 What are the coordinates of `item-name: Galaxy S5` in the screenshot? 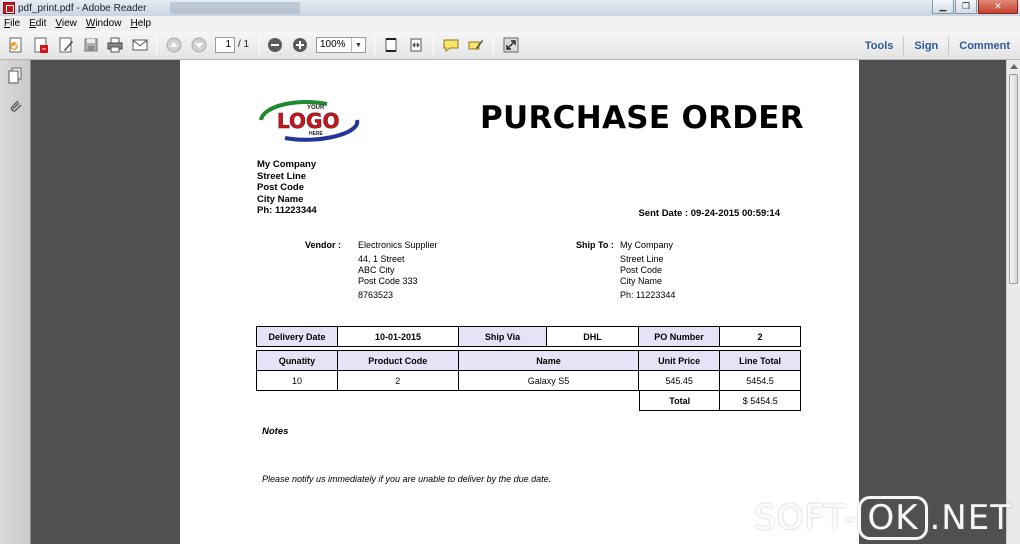 It's located at (548, 380).